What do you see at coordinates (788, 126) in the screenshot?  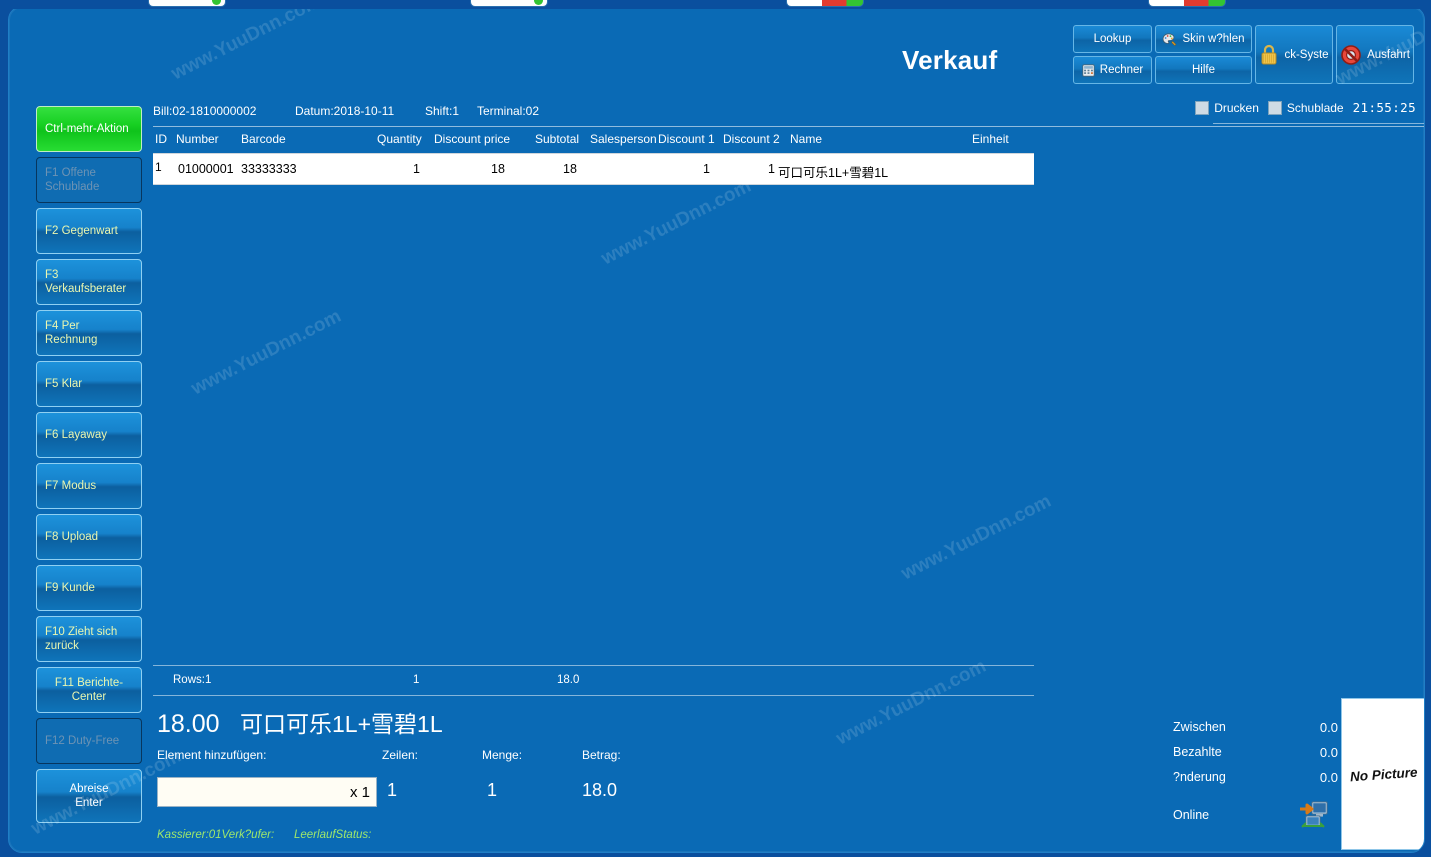 I see `bill-divider` at bounding box center [788, 126].